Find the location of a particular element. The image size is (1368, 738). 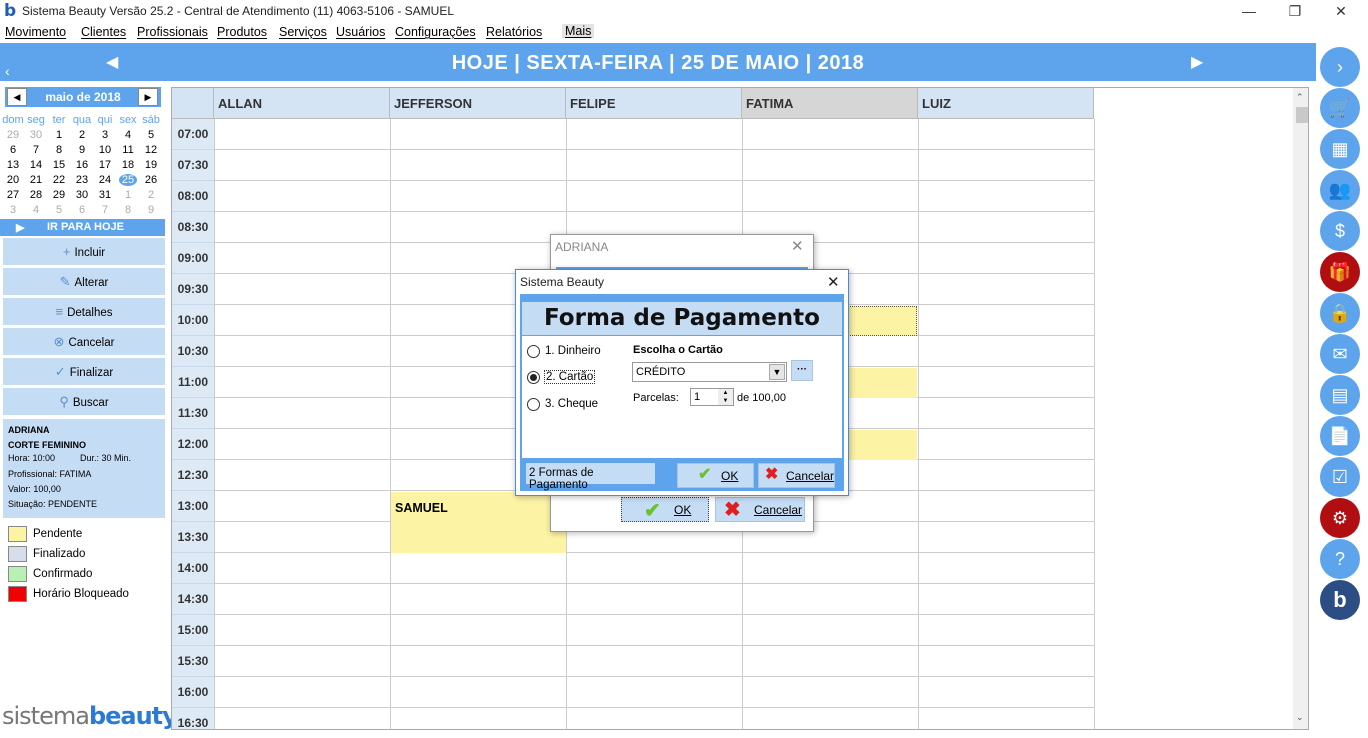

calendar-day: 11 is located at coordinates (128, 150).